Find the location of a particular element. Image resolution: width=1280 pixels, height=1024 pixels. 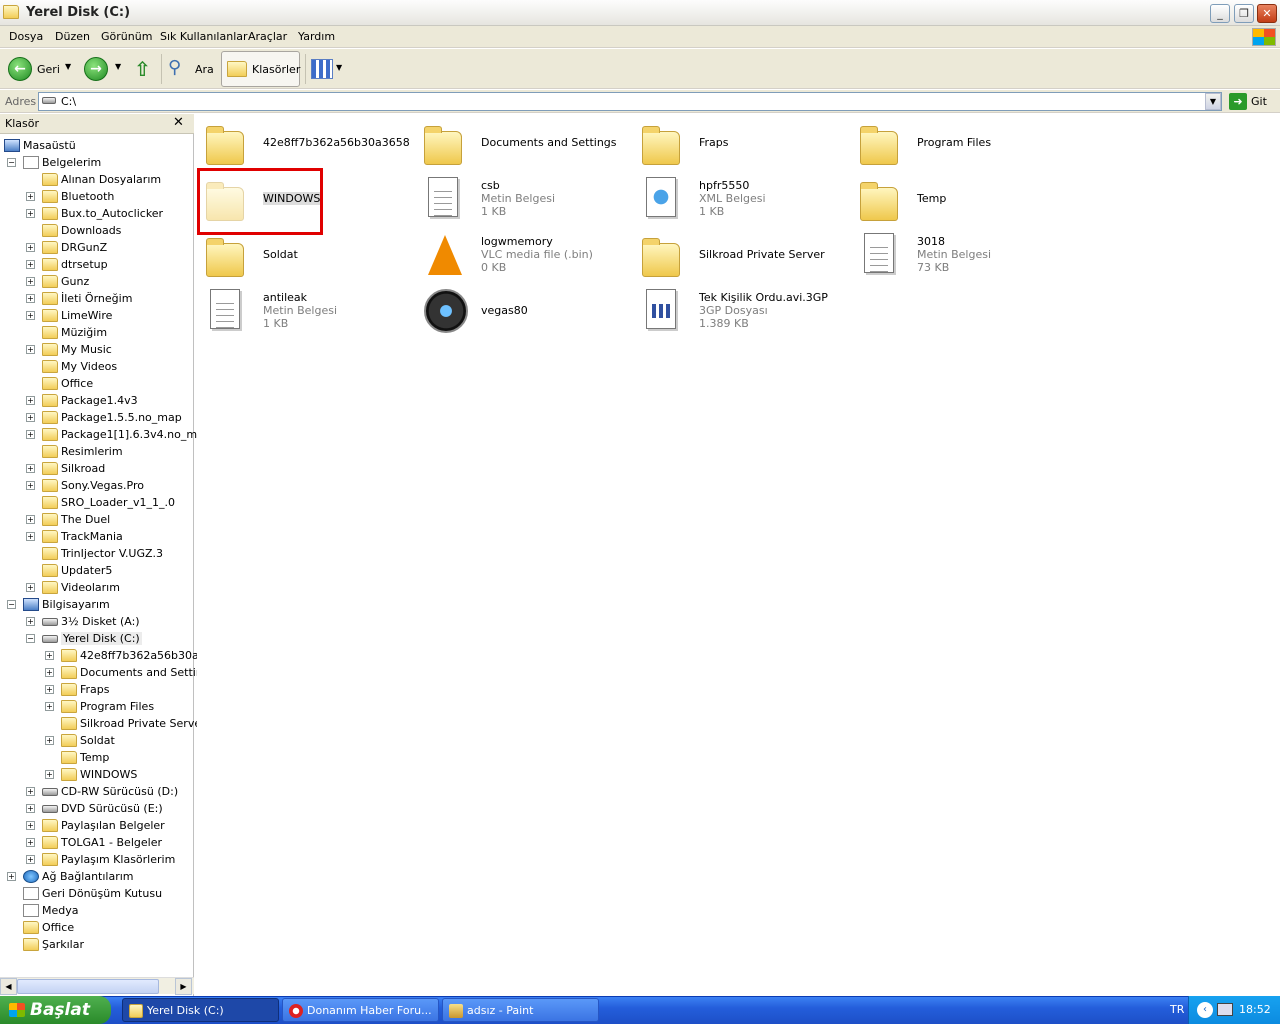

tree-item: Videolarım is located at coordinates (81, 587).